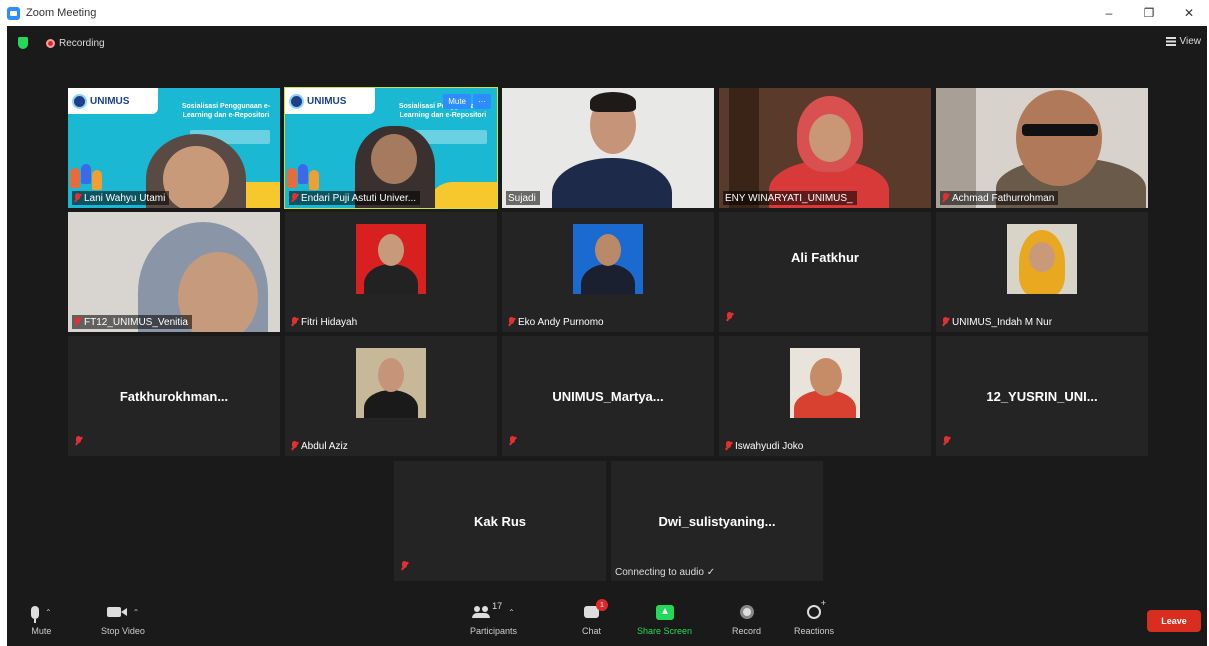 The width and height of the screenshot is (1209, 646). Describe the element at coordinates (608, 148) in the screenshot. I see `video-tile: Sujadi` at that location.